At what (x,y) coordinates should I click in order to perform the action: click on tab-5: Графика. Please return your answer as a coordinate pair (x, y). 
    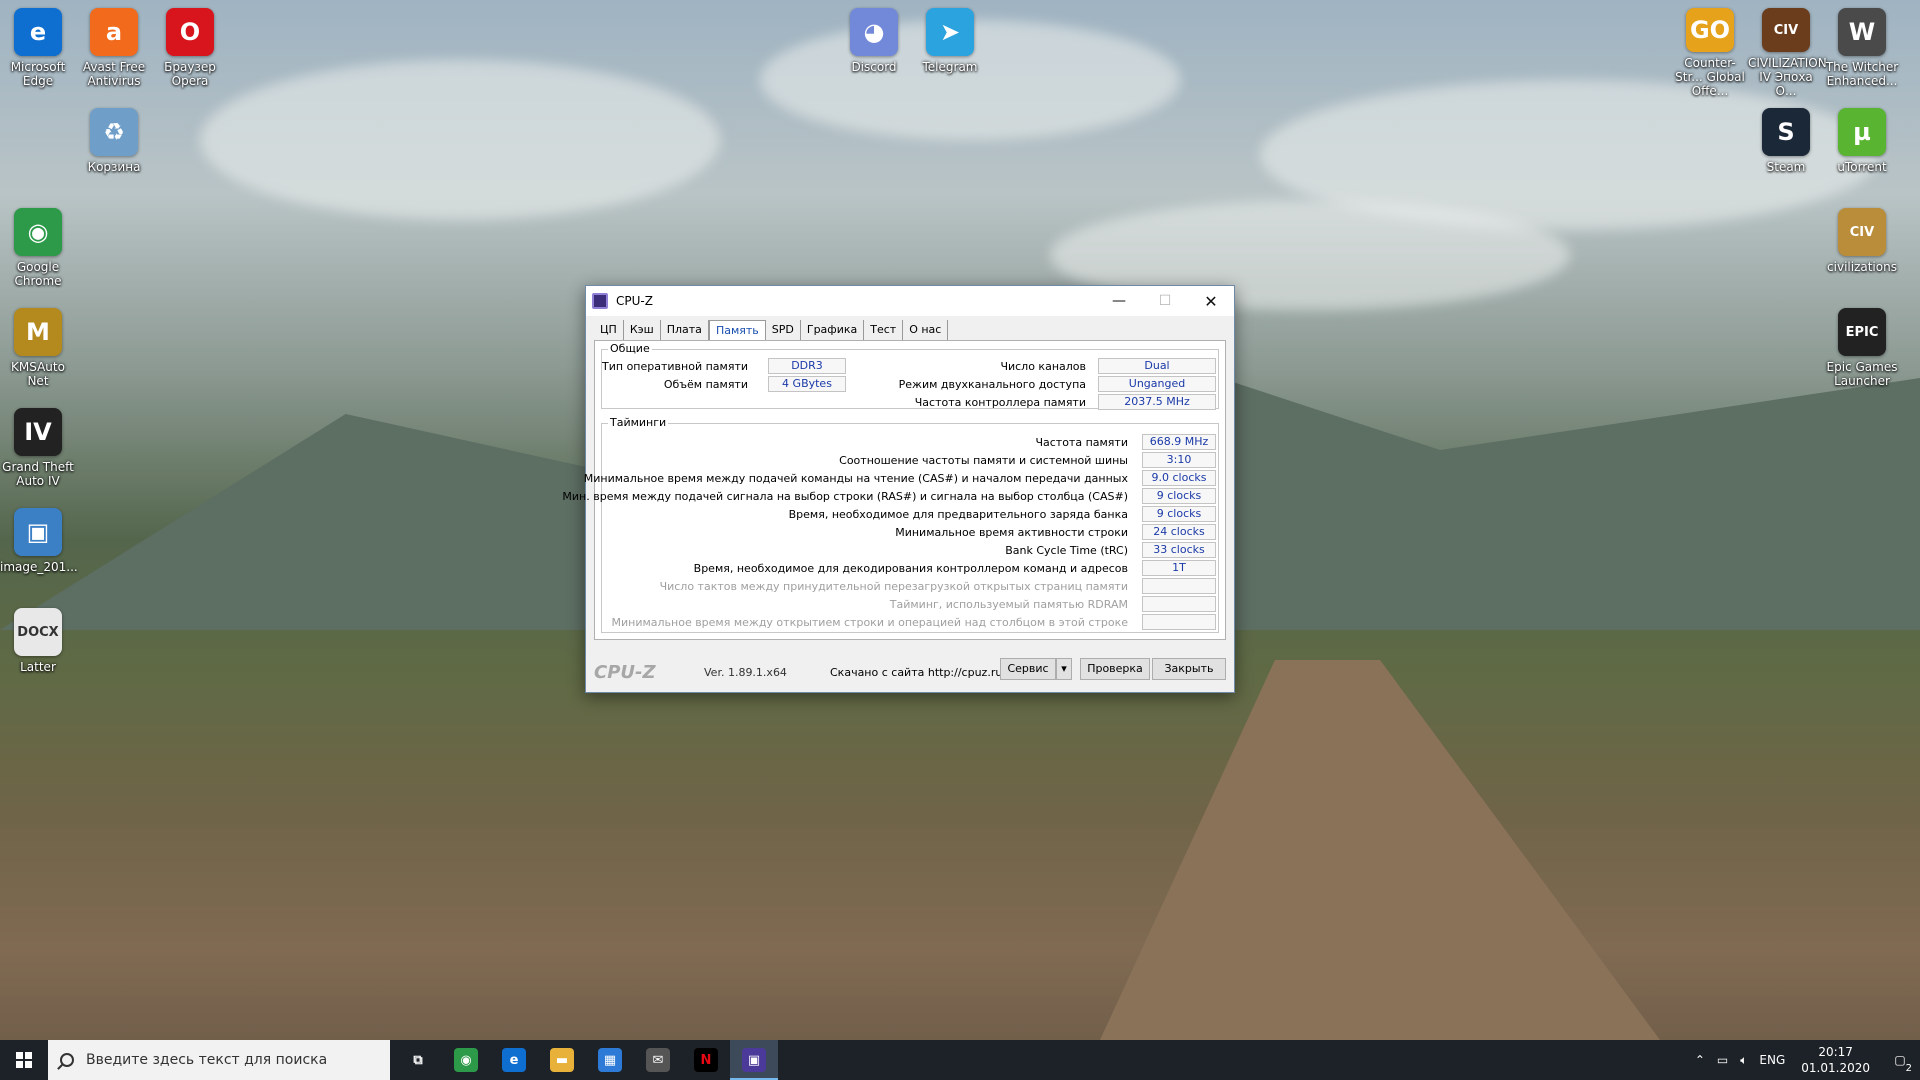
    Looking at the image, I should click on (833, 330).